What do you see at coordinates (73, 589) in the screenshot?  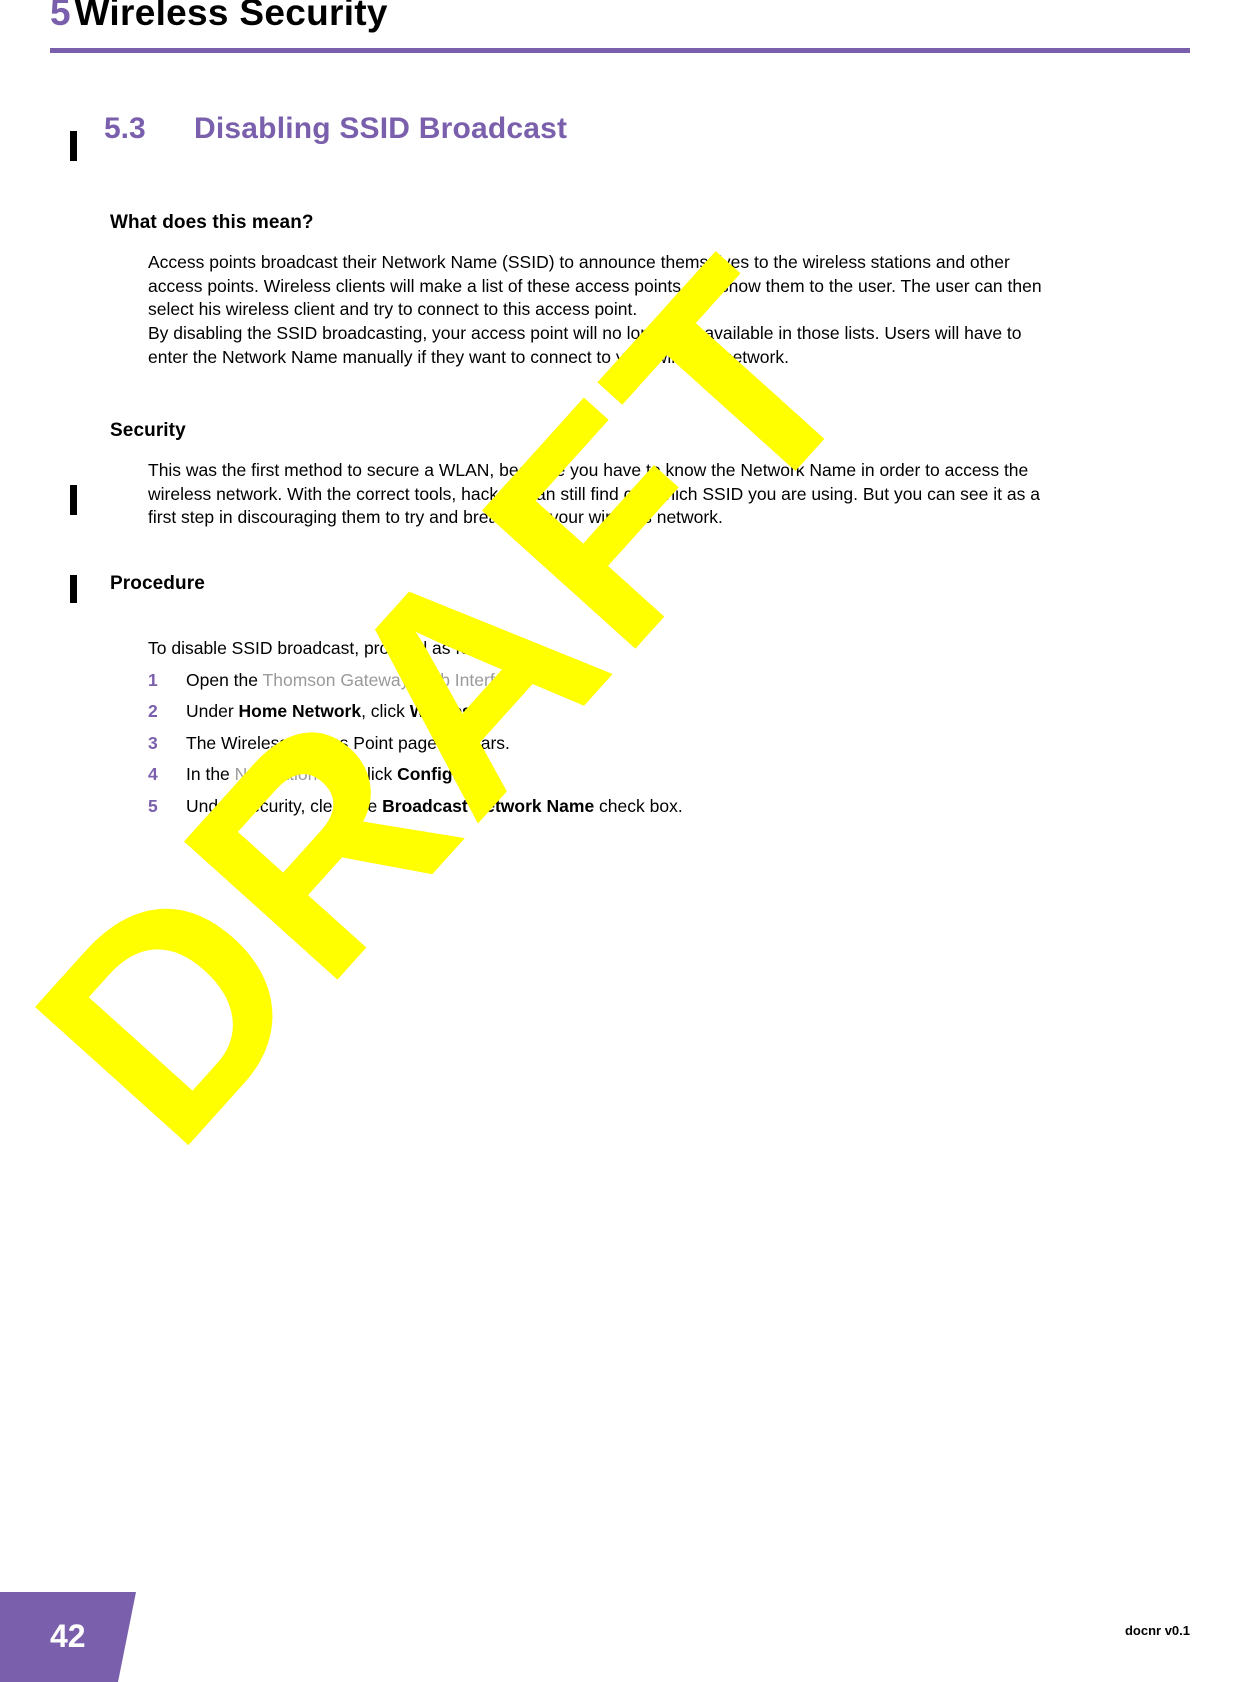 I see `change-bar-procedure` at bounding box center [73, 589].